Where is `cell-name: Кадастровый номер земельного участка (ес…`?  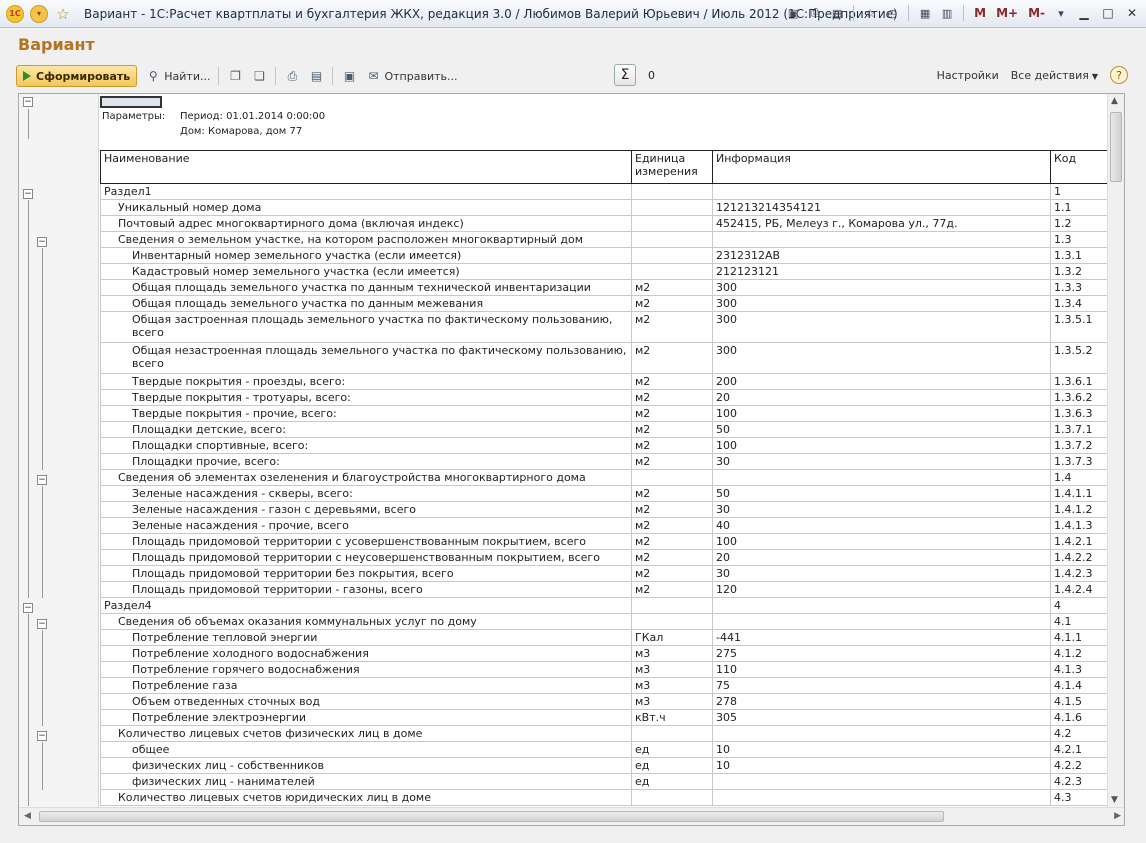
cell-name: Кадастровый номер земельного участка (ес… is located at coordinates (366, 271).